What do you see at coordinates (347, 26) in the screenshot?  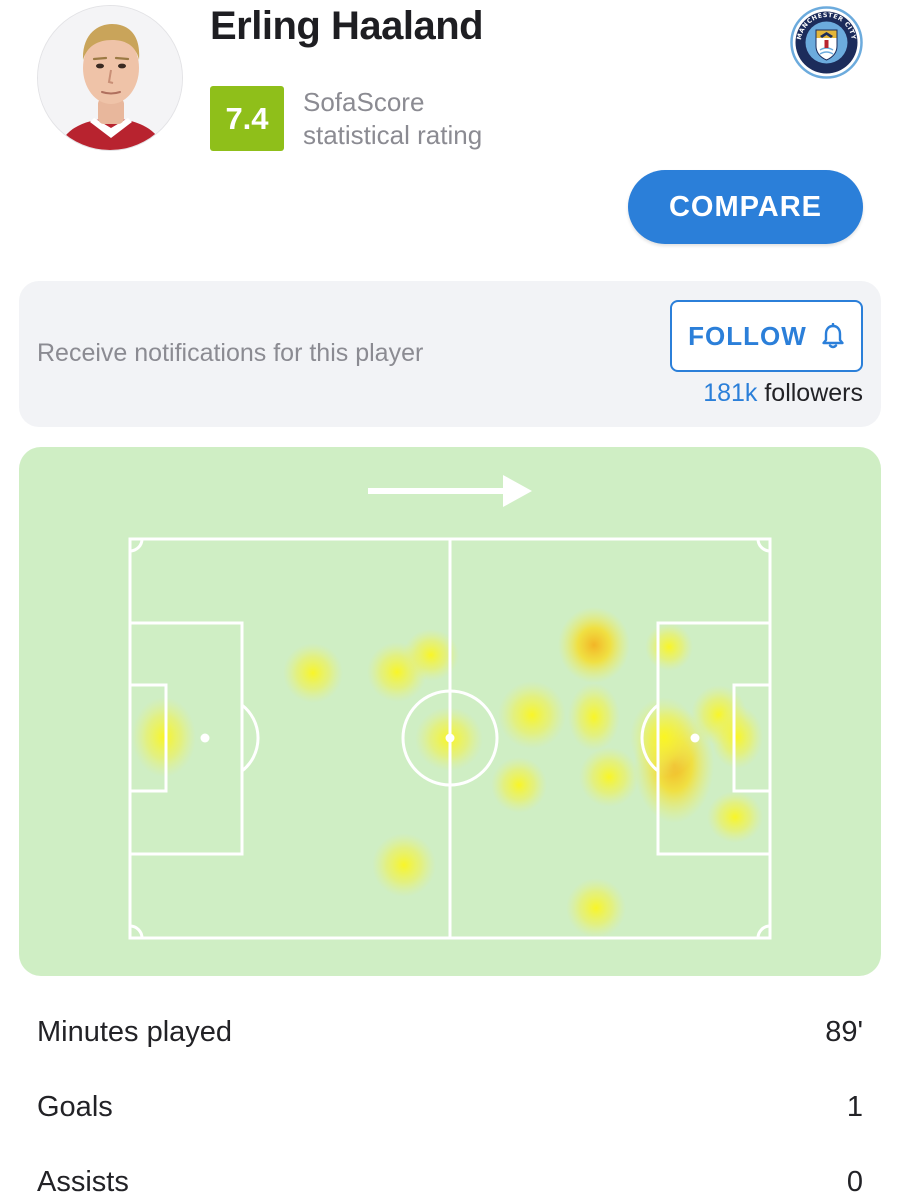 I see `player-name: Erling Haaland` at bounding box center [347, 26].